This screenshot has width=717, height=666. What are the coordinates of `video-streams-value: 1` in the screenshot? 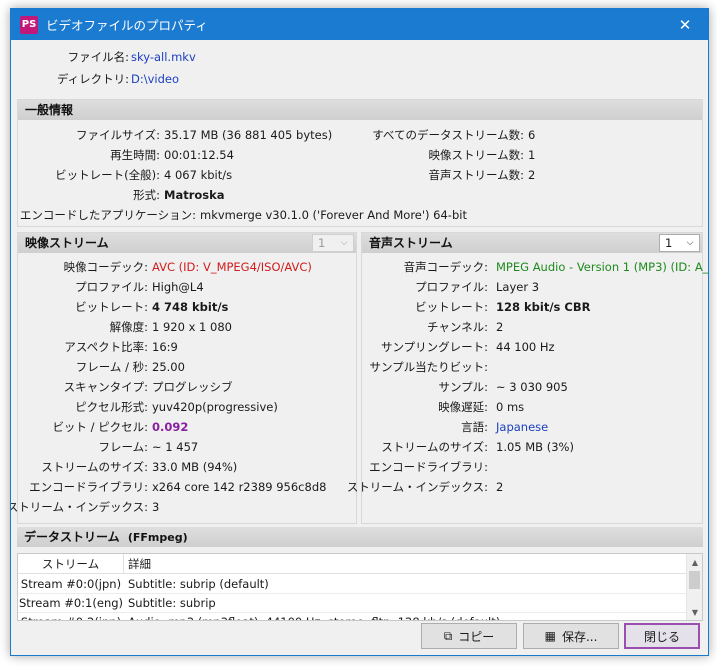 It's located at (532, 155).